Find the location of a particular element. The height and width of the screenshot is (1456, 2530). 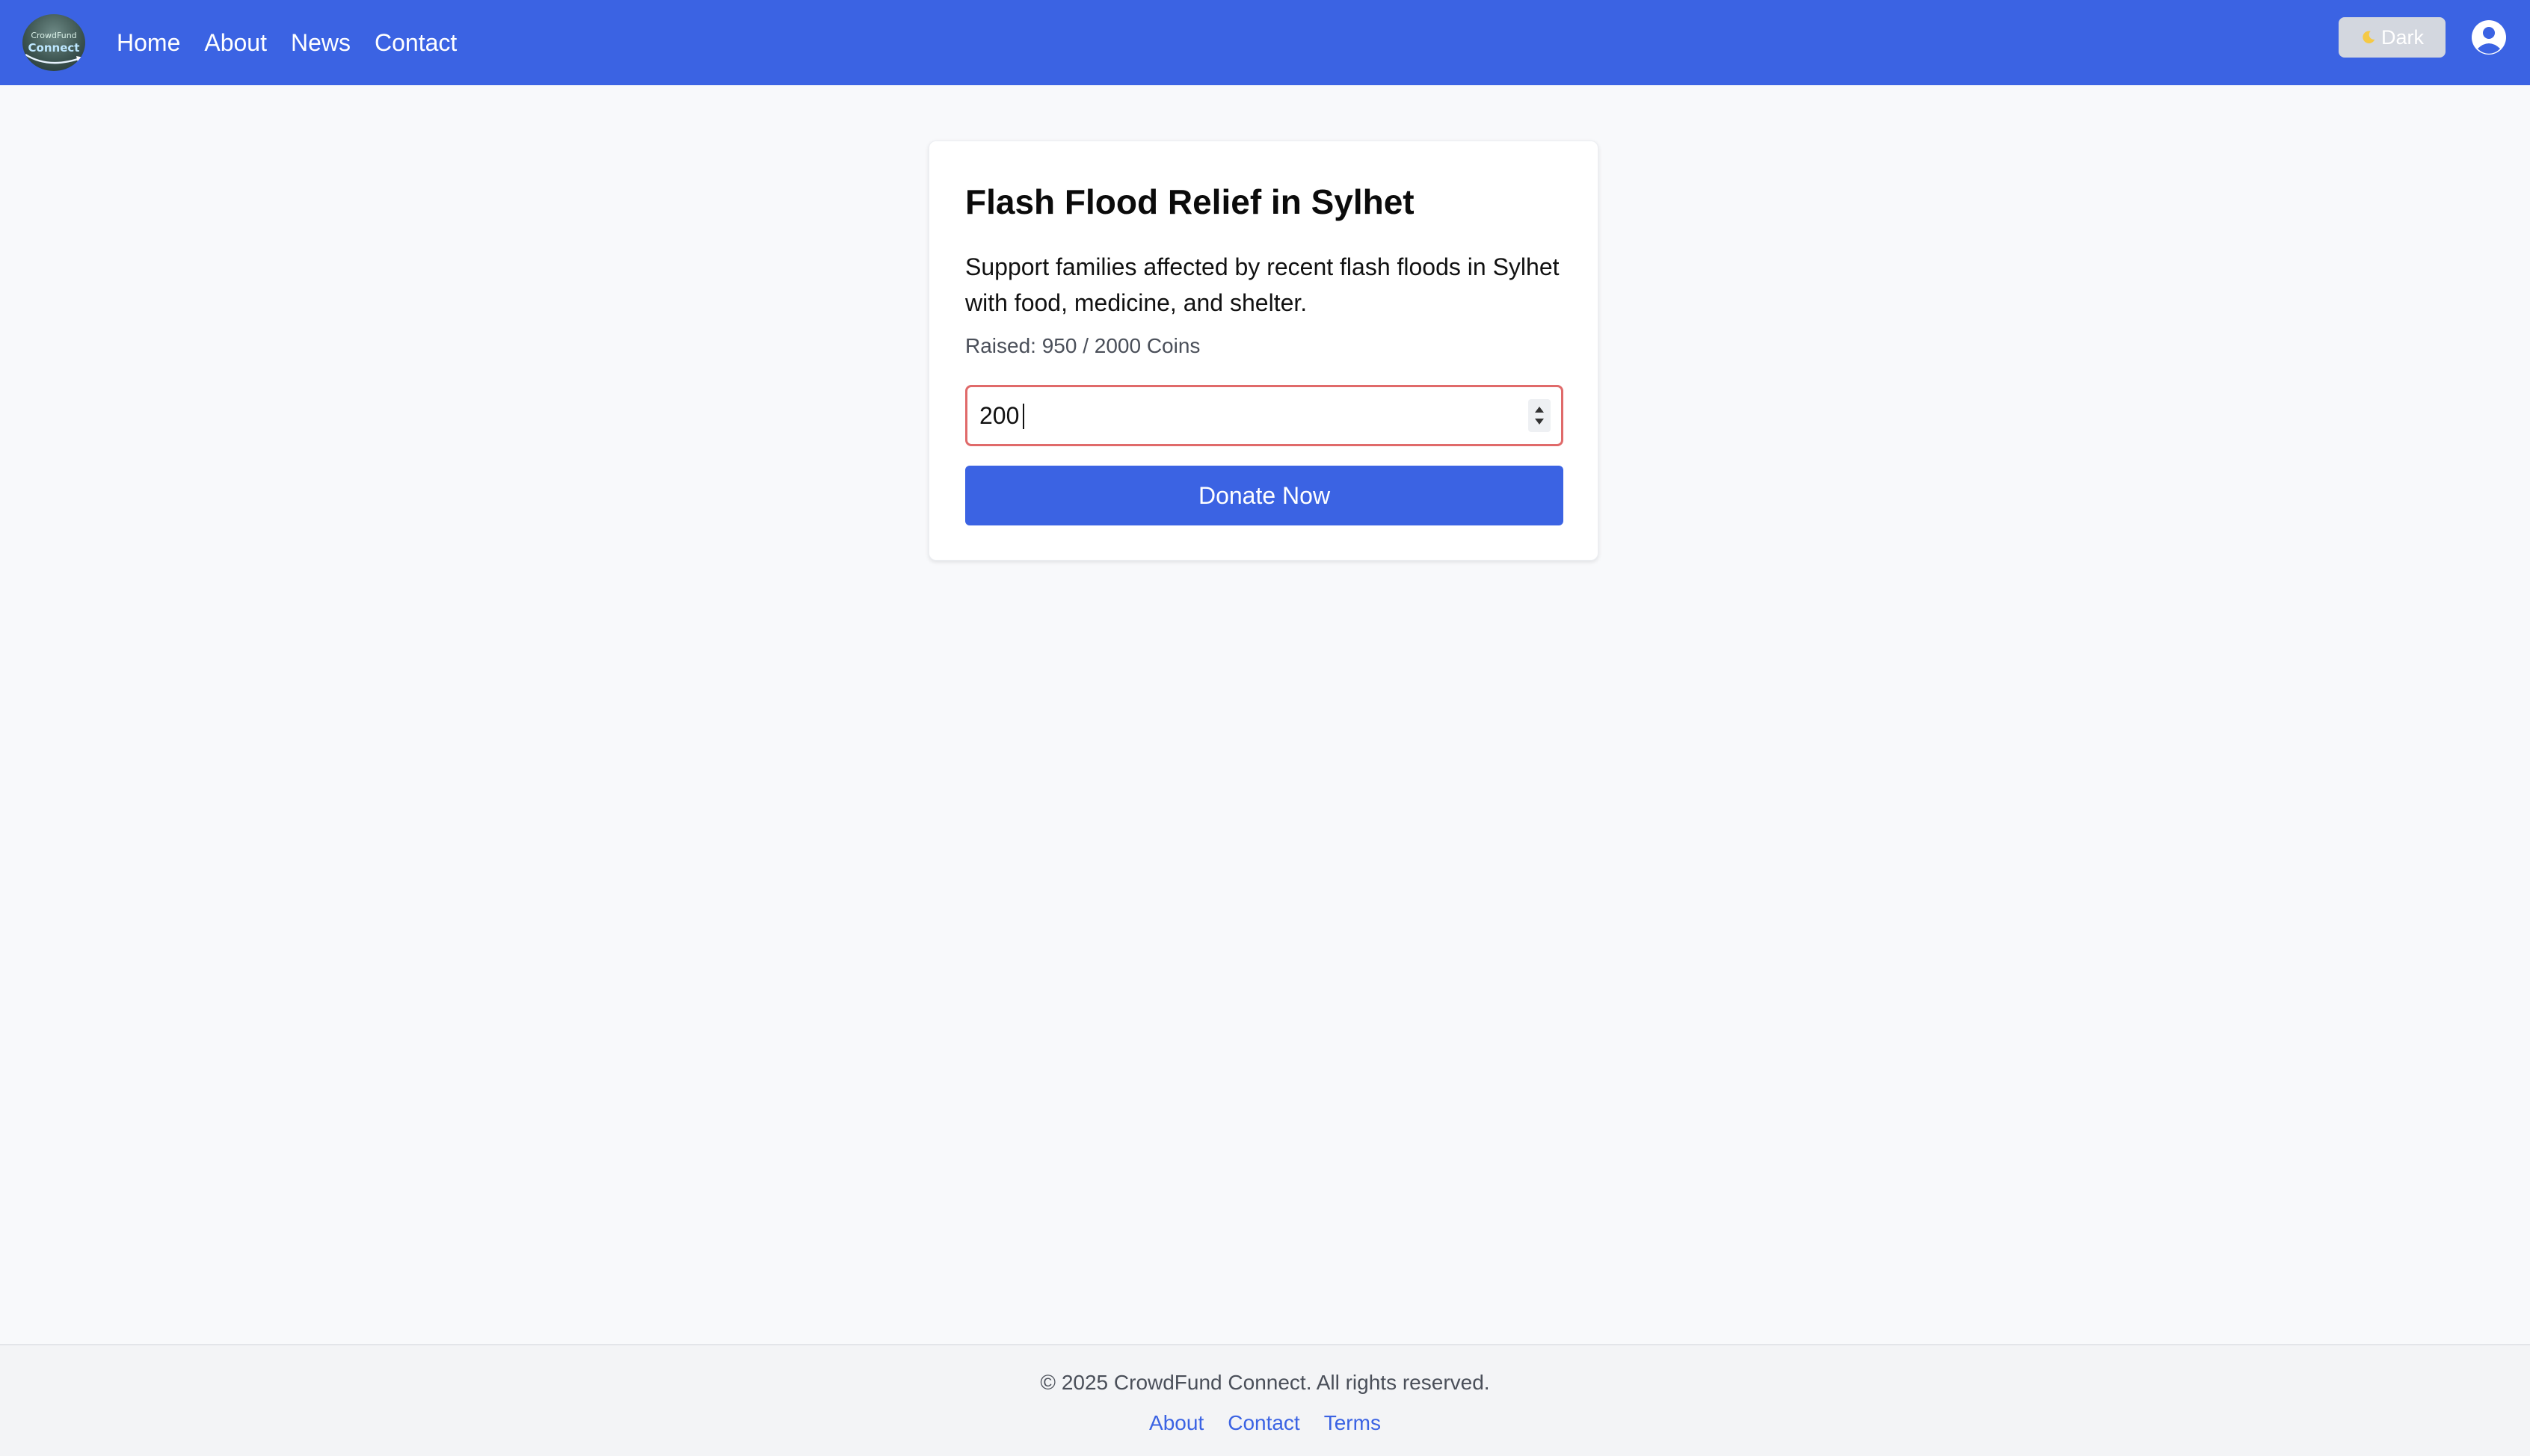

main-nav: Home About News Contact is located at coordinates (299, 42).